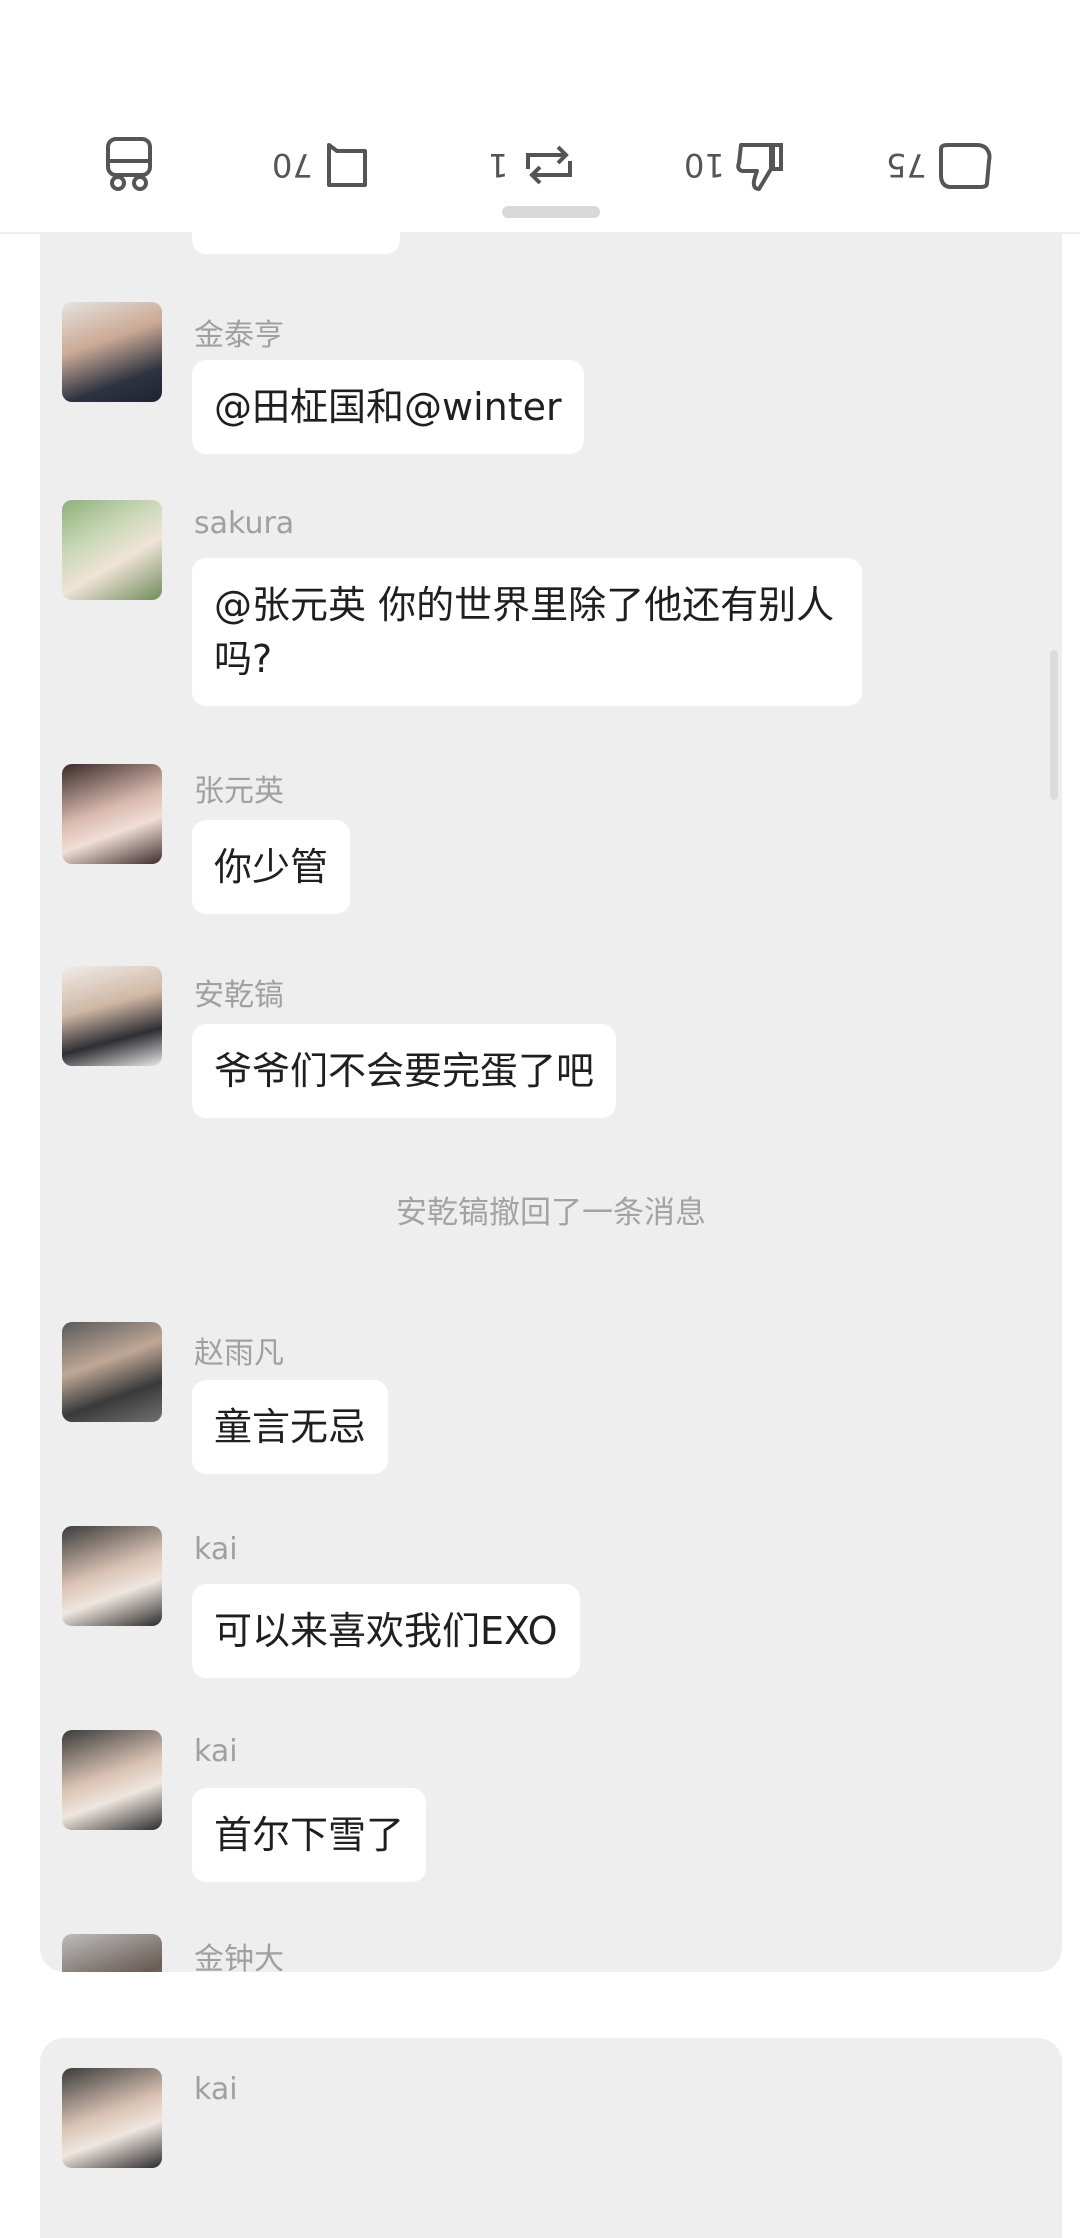 The width and height of the screenshot is (1080, 2238). I want to click on repost-button: 1, so click(534, 165).